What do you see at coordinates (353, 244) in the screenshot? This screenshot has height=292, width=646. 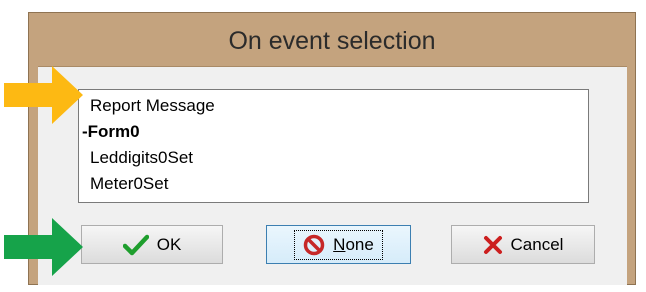 I see `none-label: None` at bounding box center [353, 244].